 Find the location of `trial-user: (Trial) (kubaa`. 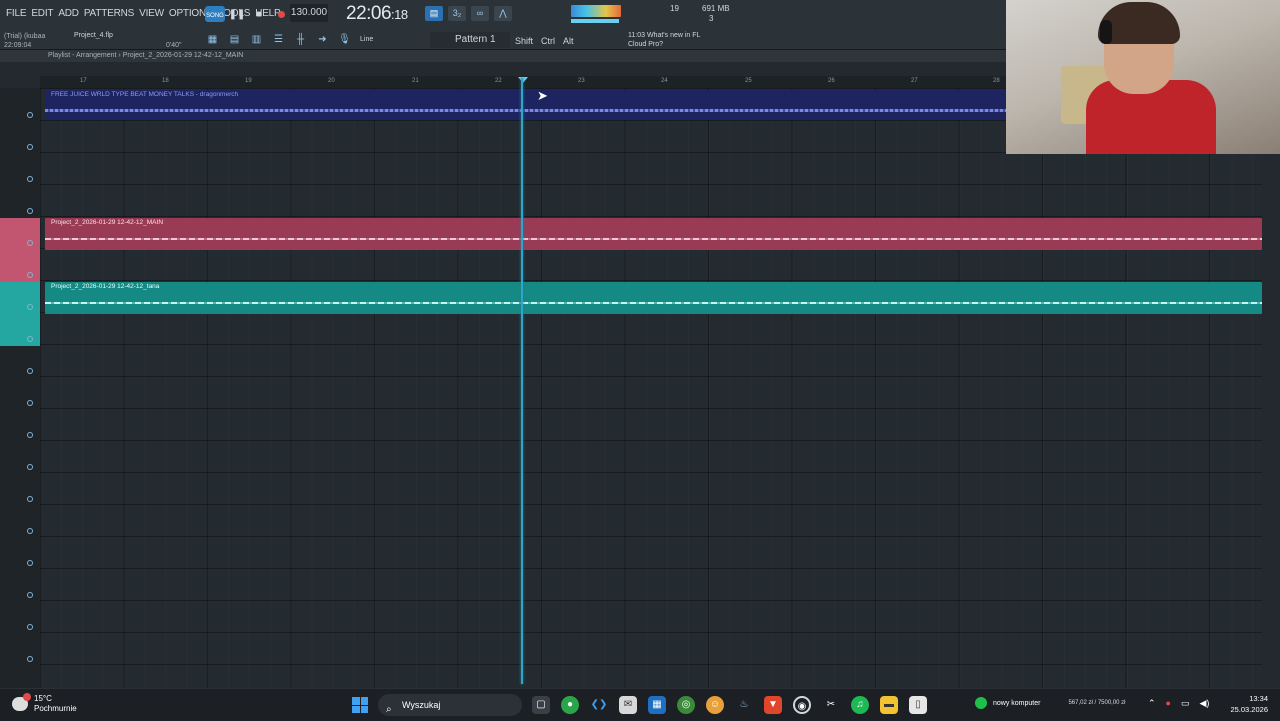

trial-user: (Trial) (kubaa is located at coordinates (25, 36).